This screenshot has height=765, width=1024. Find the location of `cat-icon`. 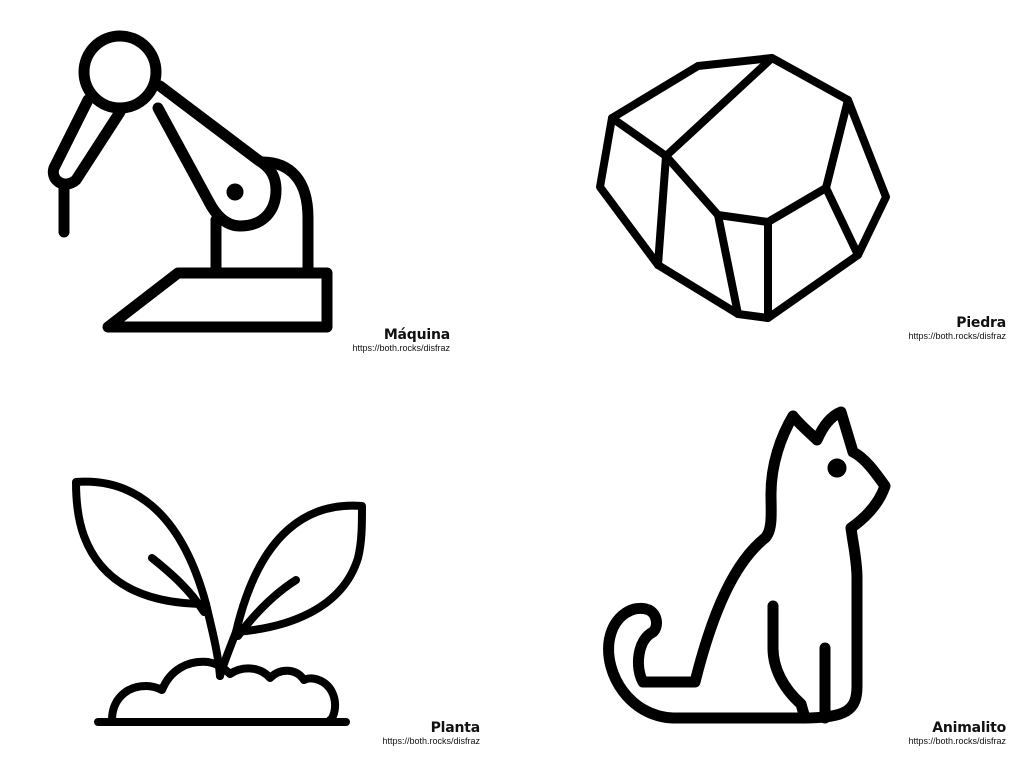

cat-icon is located at coordinates (745, 565).